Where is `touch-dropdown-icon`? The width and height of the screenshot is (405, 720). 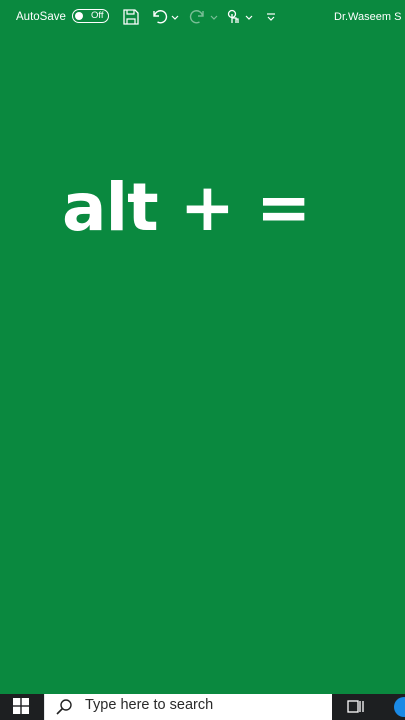 touch-dropdown-icon is located at coordinates (249, 17).